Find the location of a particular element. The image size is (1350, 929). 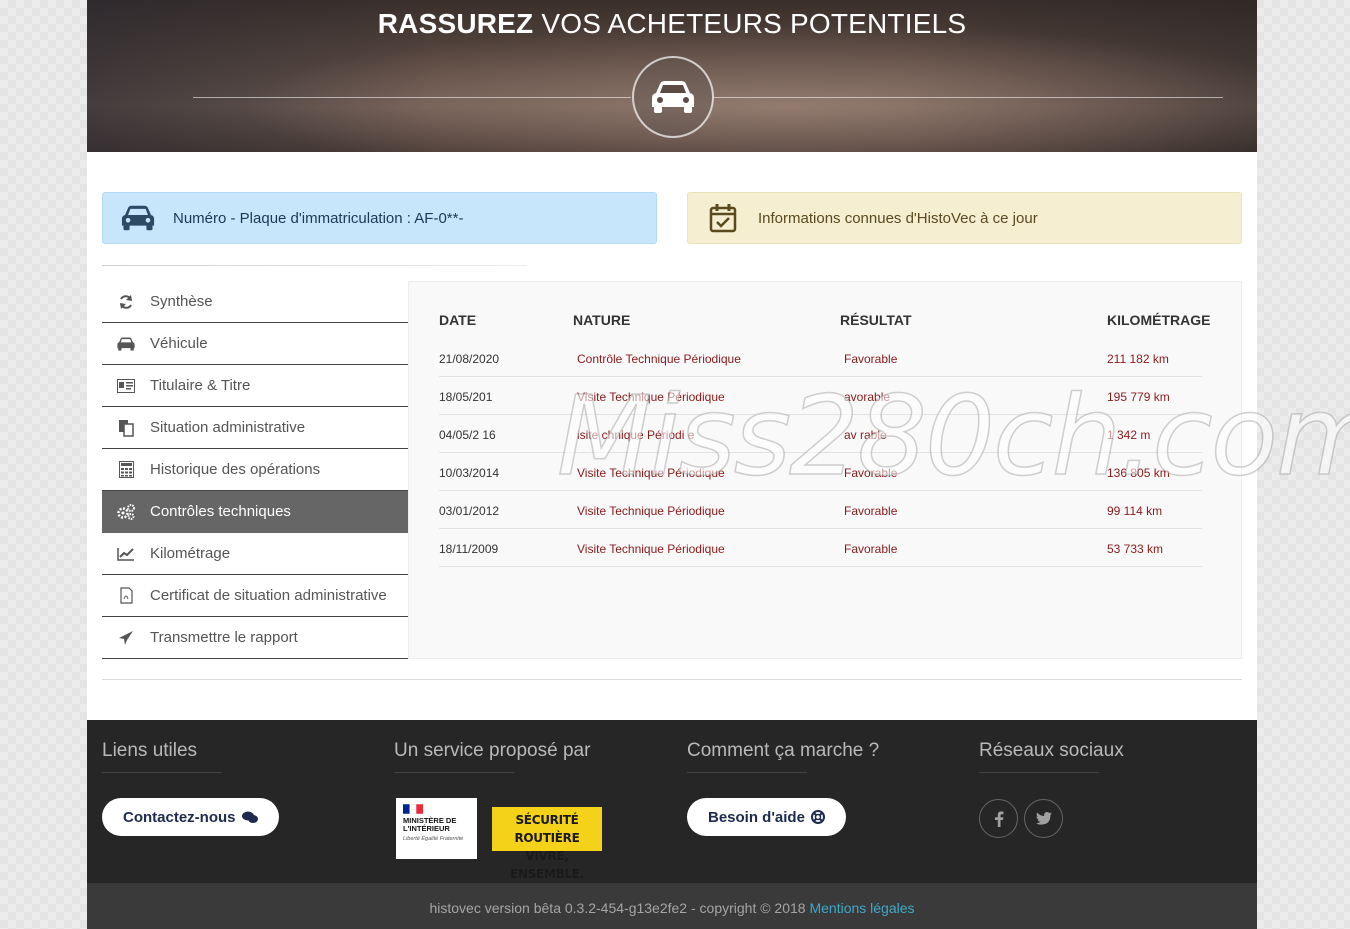

sidebar-item-transmettre: Transmettre le rapport is located at coordinates (255, 638).